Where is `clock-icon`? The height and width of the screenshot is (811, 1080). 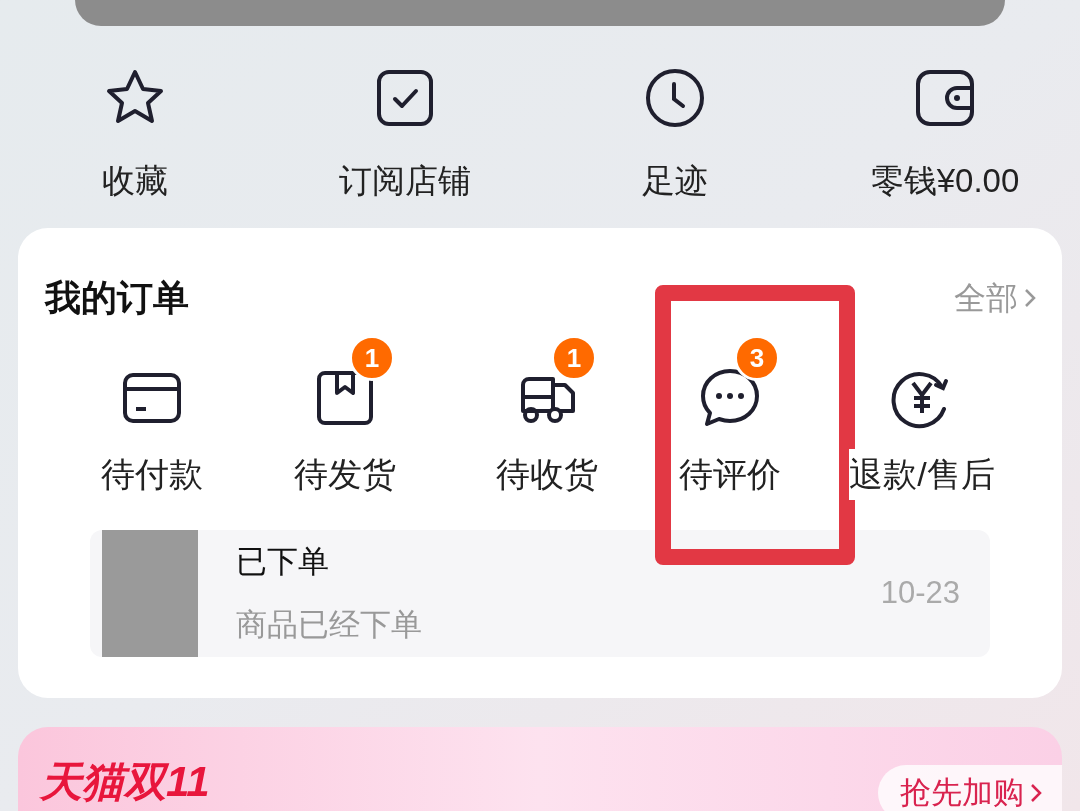 clock-icon is located at coordinates (675, 98).